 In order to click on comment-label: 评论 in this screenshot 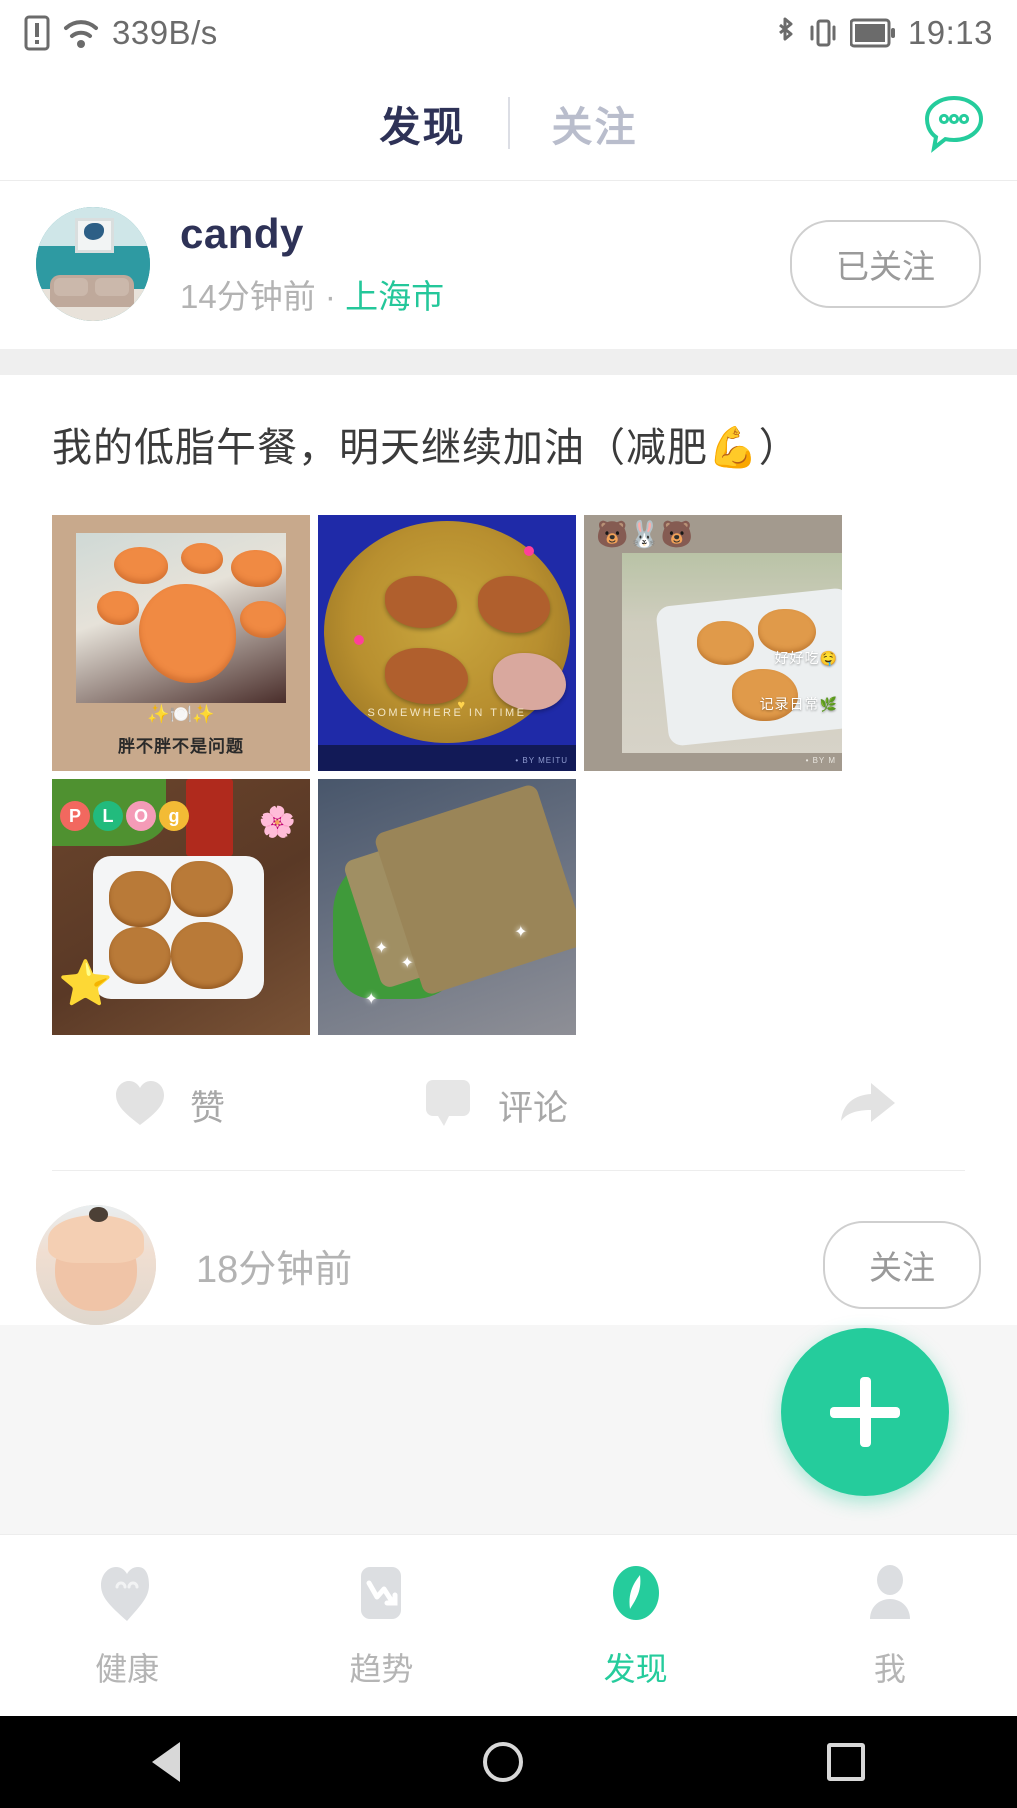, I will do `click(533, 1108)`.